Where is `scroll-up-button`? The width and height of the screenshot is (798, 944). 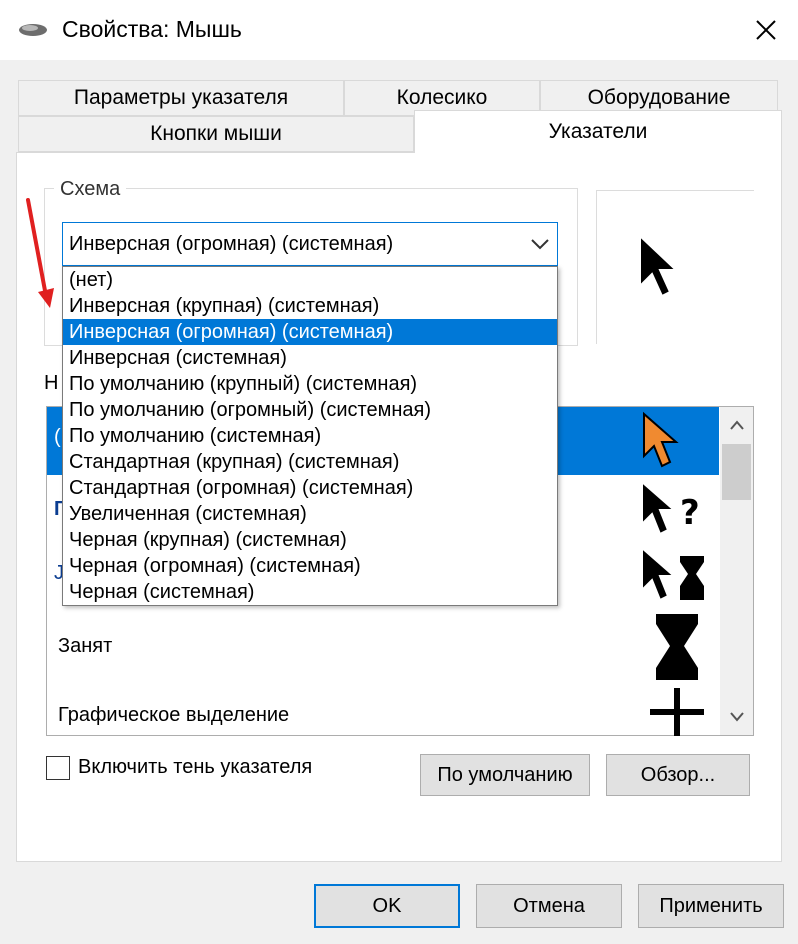
scroll-up-button is located at coordinates (736, 425).